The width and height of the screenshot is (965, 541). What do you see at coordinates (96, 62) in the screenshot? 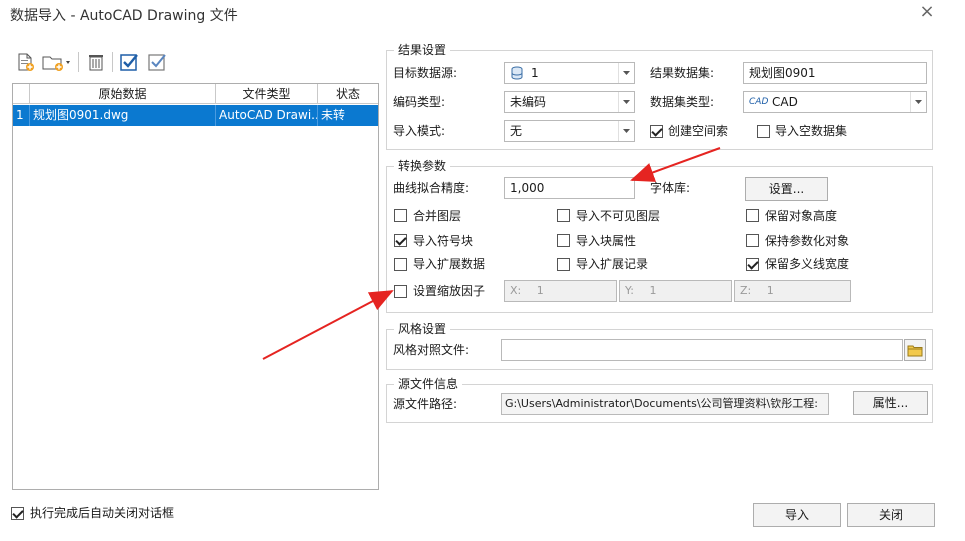
I see `delete-icon` at bounding box center [96, 62].